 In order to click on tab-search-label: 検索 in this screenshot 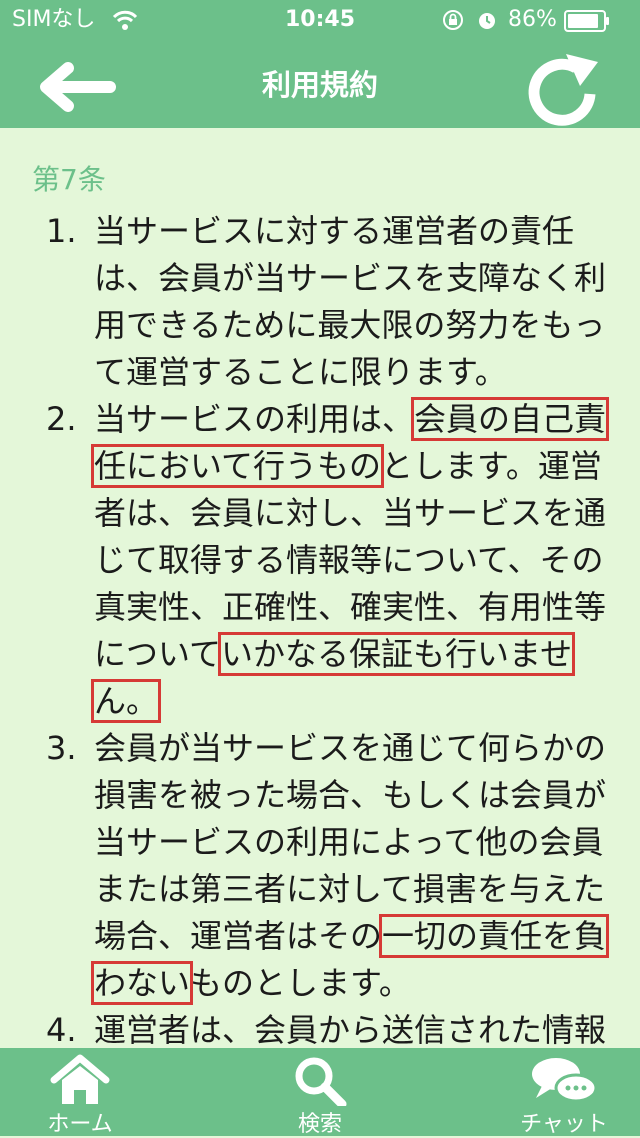, I will do `click(319, 1124)`.